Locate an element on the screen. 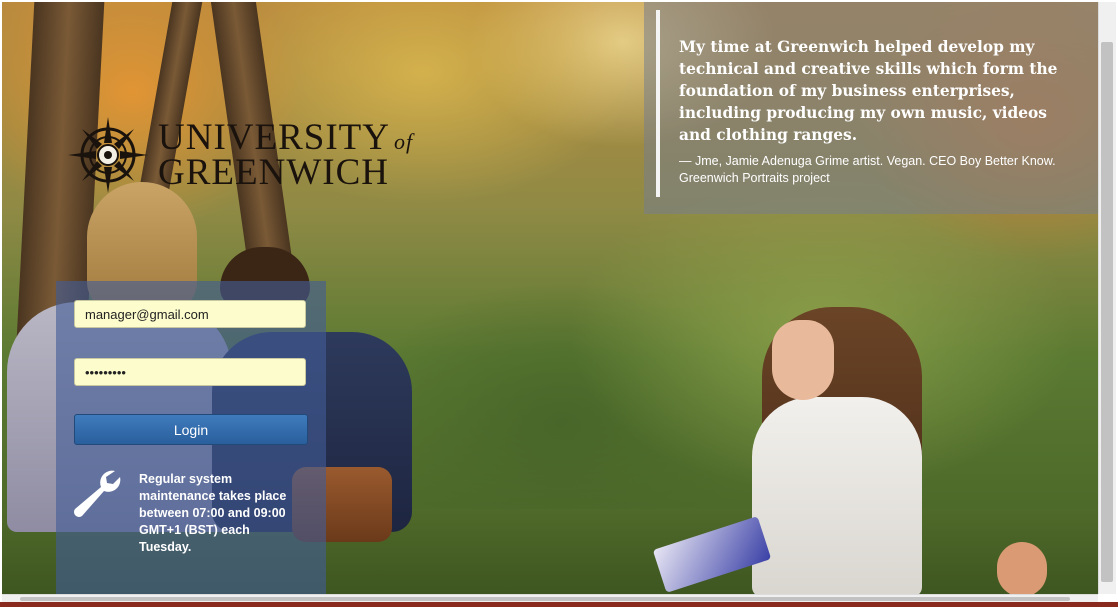 This screenshot has width=1118, height=607. vertical-scrollbar is located at coordinates (1107, 298).